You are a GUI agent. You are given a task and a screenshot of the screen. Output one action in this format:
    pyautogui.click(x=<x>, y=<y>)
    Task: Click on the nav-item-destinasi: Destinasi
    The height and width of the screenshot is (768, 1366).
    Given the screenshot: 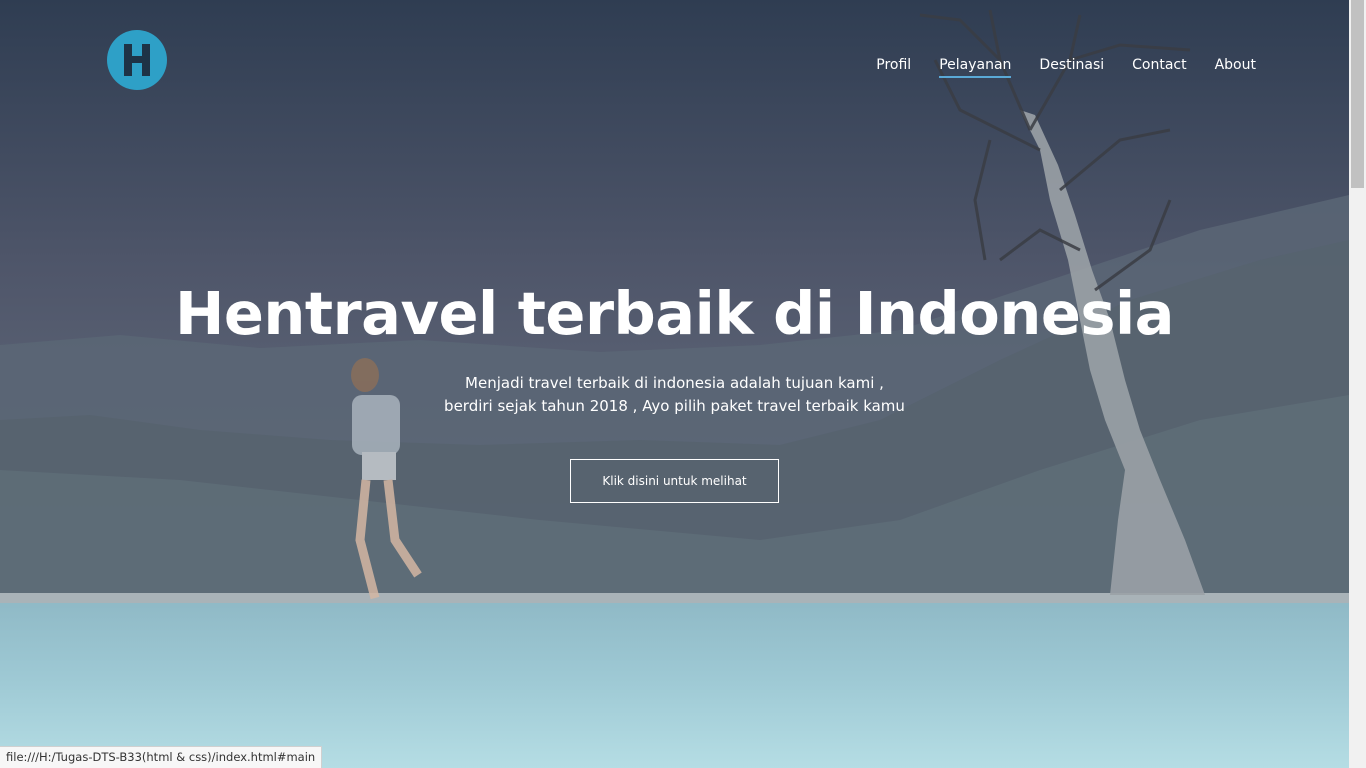 What is the action you would take?
    pyautogui.click(x=1071, y=67)
    